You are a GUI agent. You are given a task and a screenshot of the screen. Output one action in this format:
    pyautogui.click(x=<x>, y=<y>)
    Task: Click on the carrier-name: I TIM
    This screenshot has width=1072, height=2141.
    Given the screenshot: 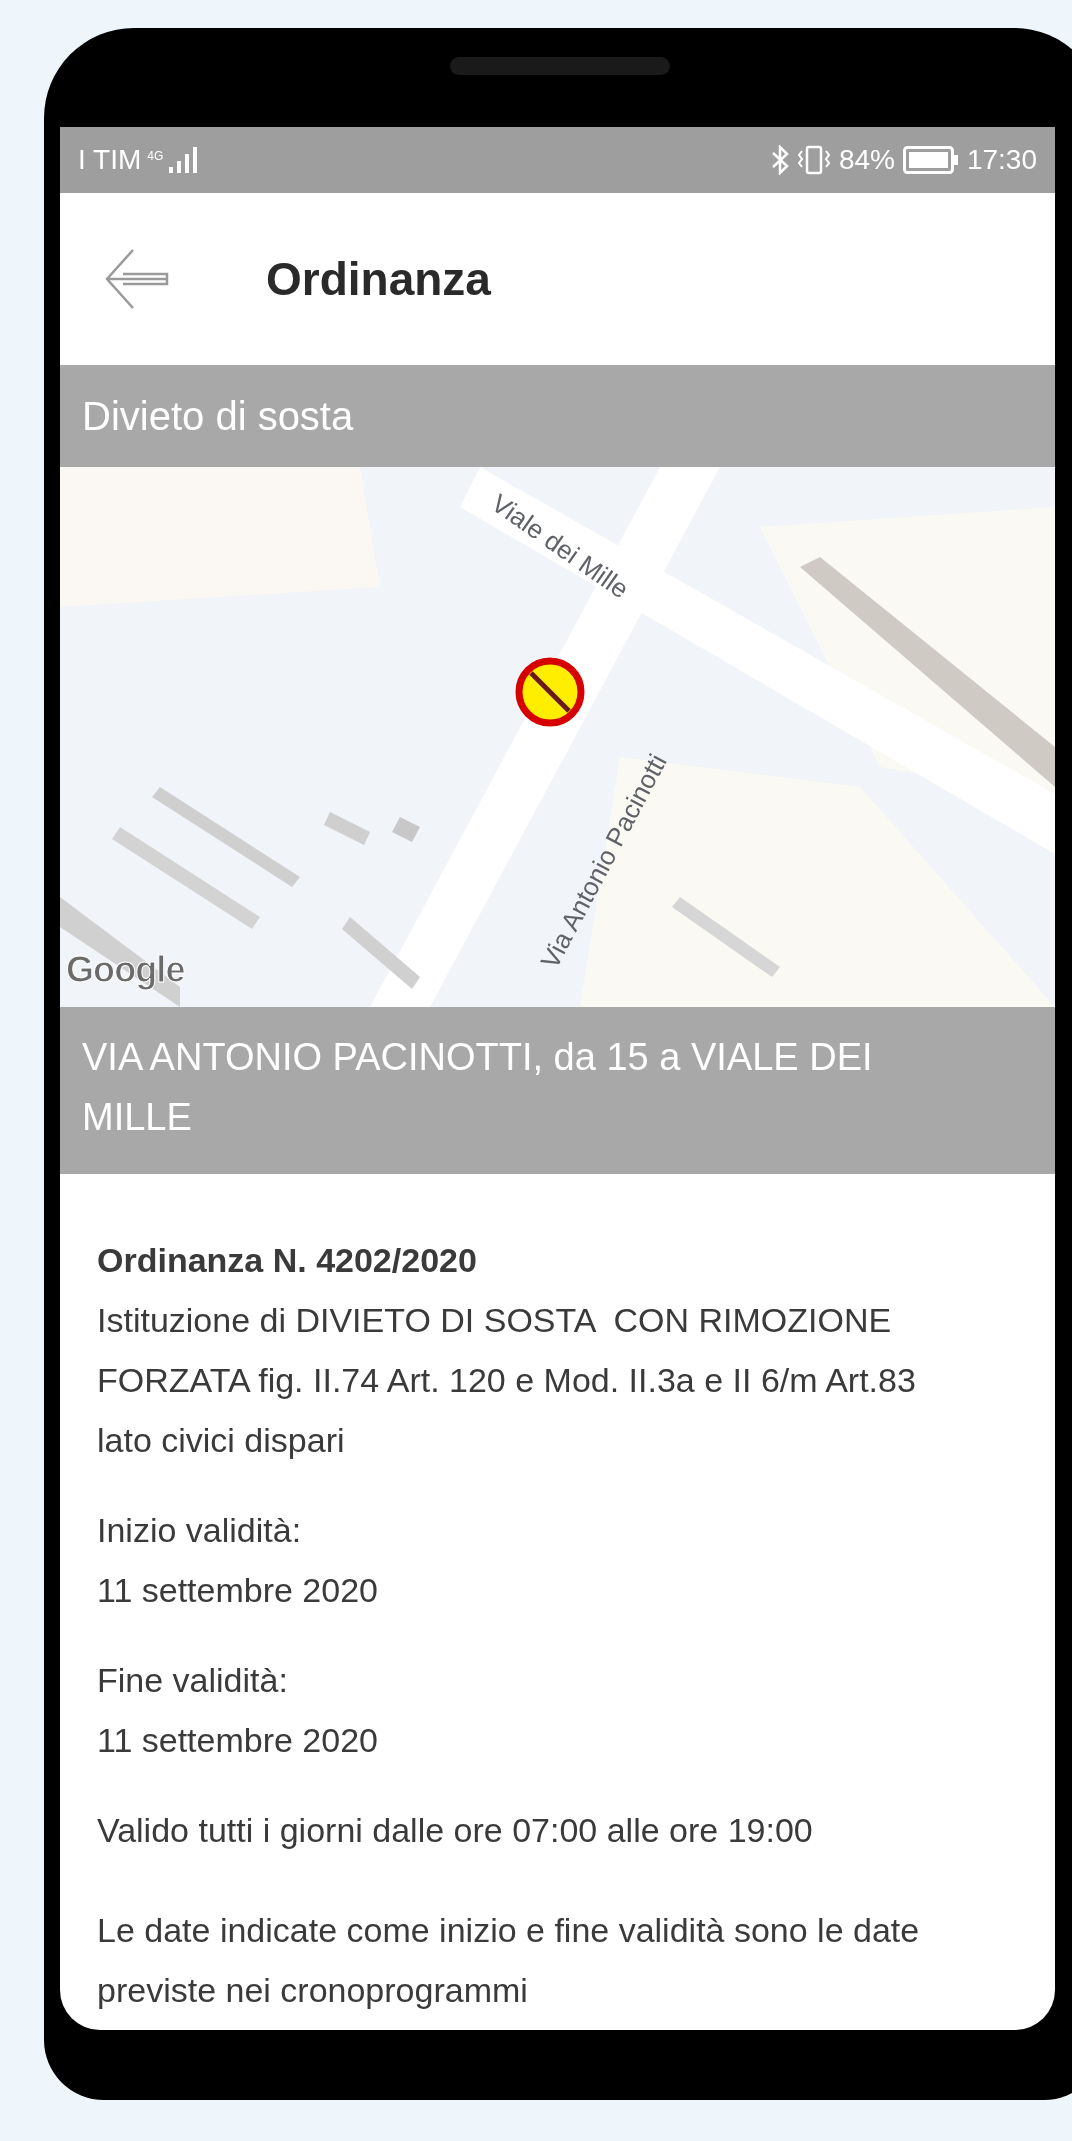 What is the action you would take?
    pyautogui.click(x=110, y=160)
    